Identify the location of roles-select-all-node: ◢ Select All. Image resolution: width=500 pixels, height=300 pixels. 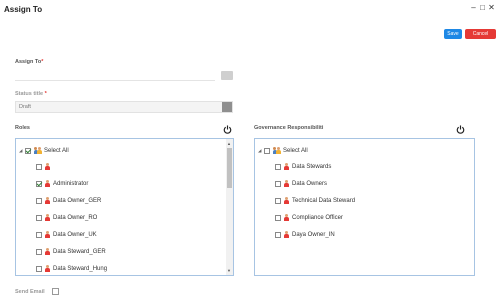
(44, 150).